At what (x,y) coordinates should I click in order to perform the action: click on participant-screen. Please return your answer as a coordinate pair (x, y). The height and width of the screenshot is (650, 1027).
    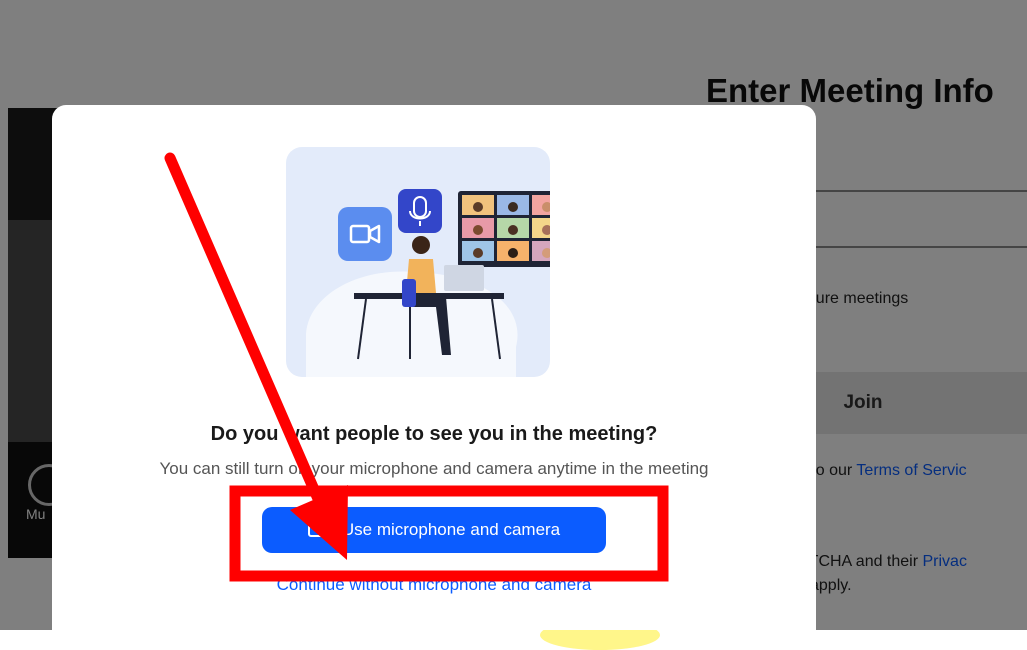
    Looking at the image, I should click on (504, 229).